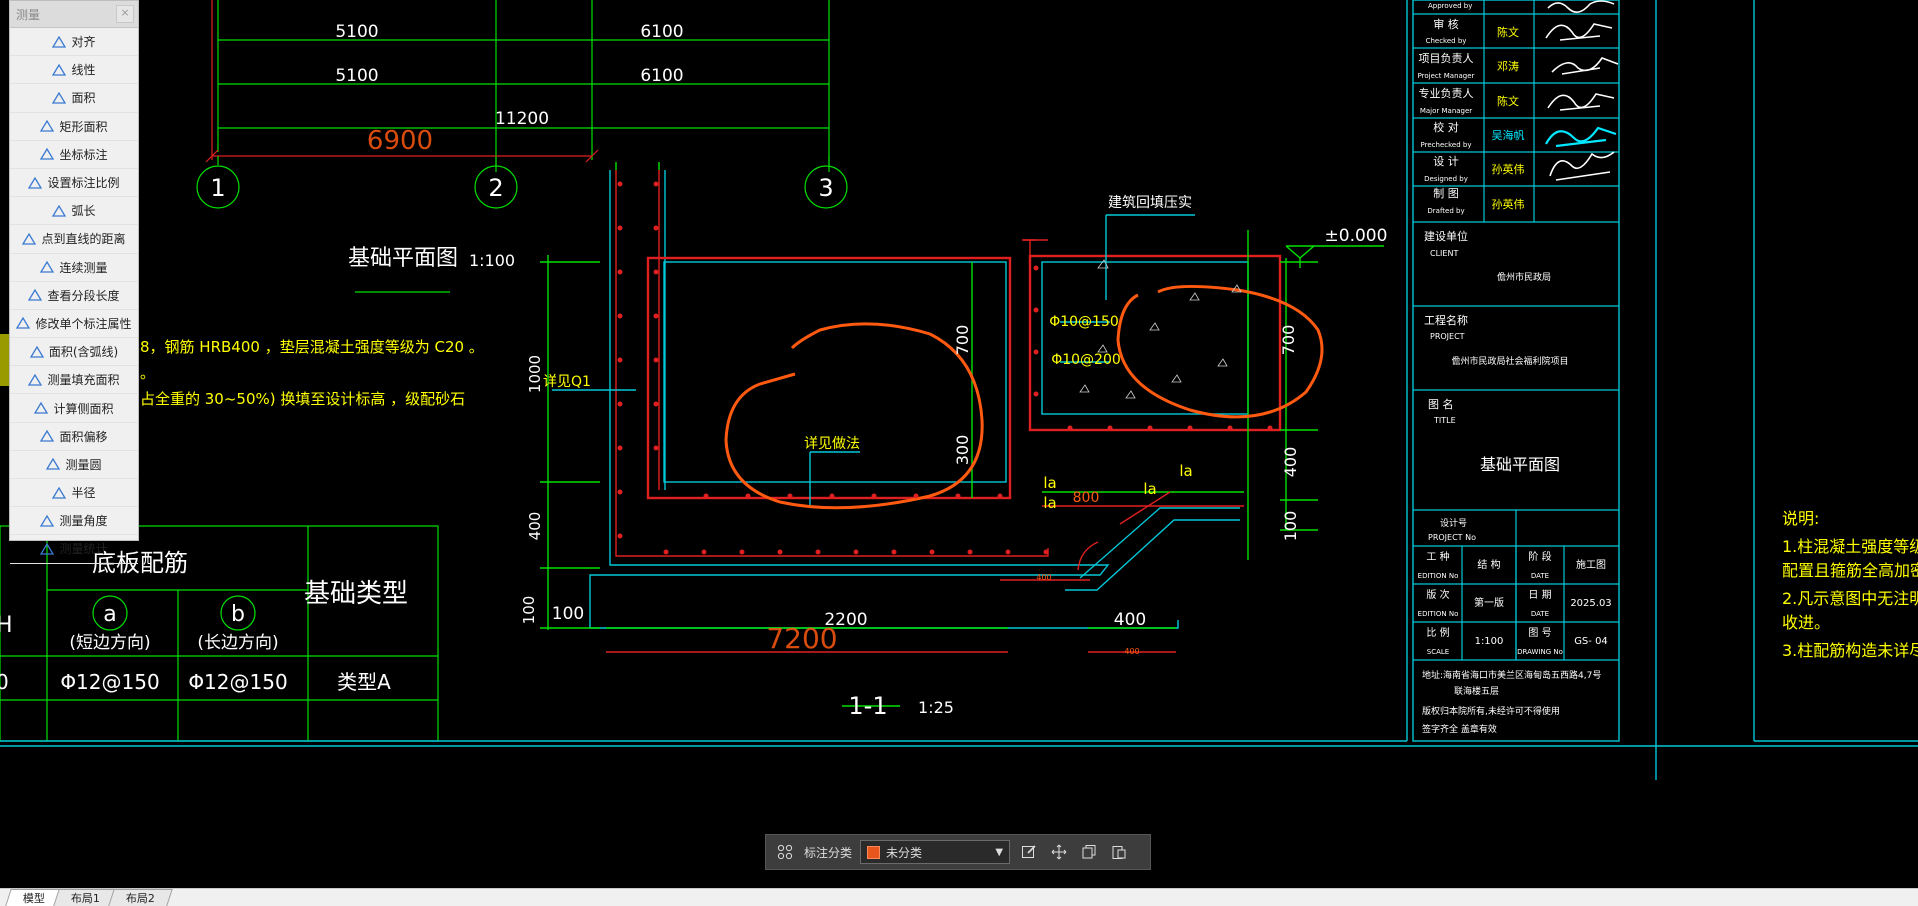  Describe the element at coordinates (83, 323) in the screenshot. I see `measure-tool-label: 修改单个标注属性` at that location.